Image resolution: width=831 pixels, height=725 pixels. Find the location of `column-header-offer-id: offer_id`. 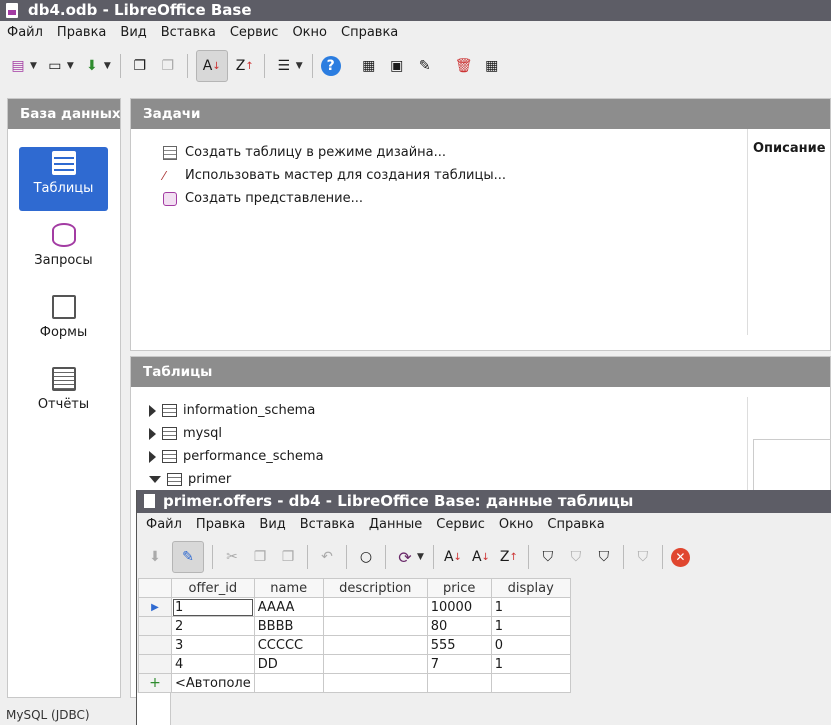

column-header-offer-id: offer_id is located at coordinates (213, 588).